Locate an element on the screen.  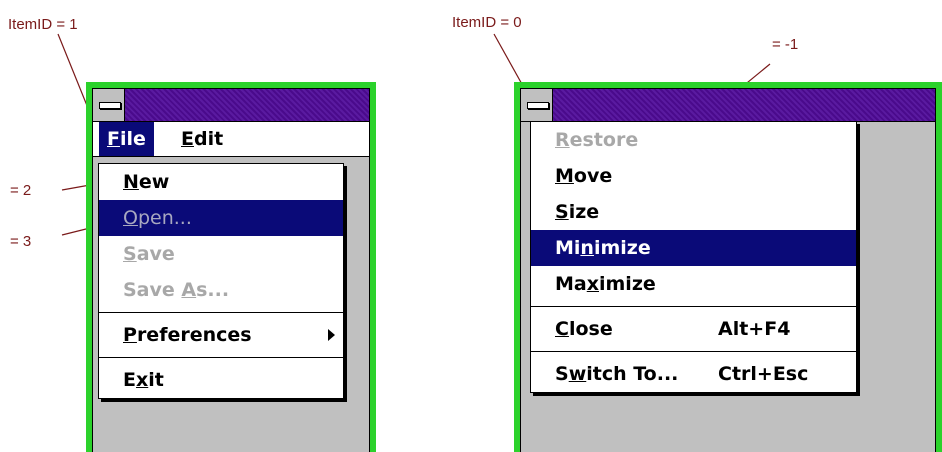
menu-edit: Edit is located at coordinates (202, 139).